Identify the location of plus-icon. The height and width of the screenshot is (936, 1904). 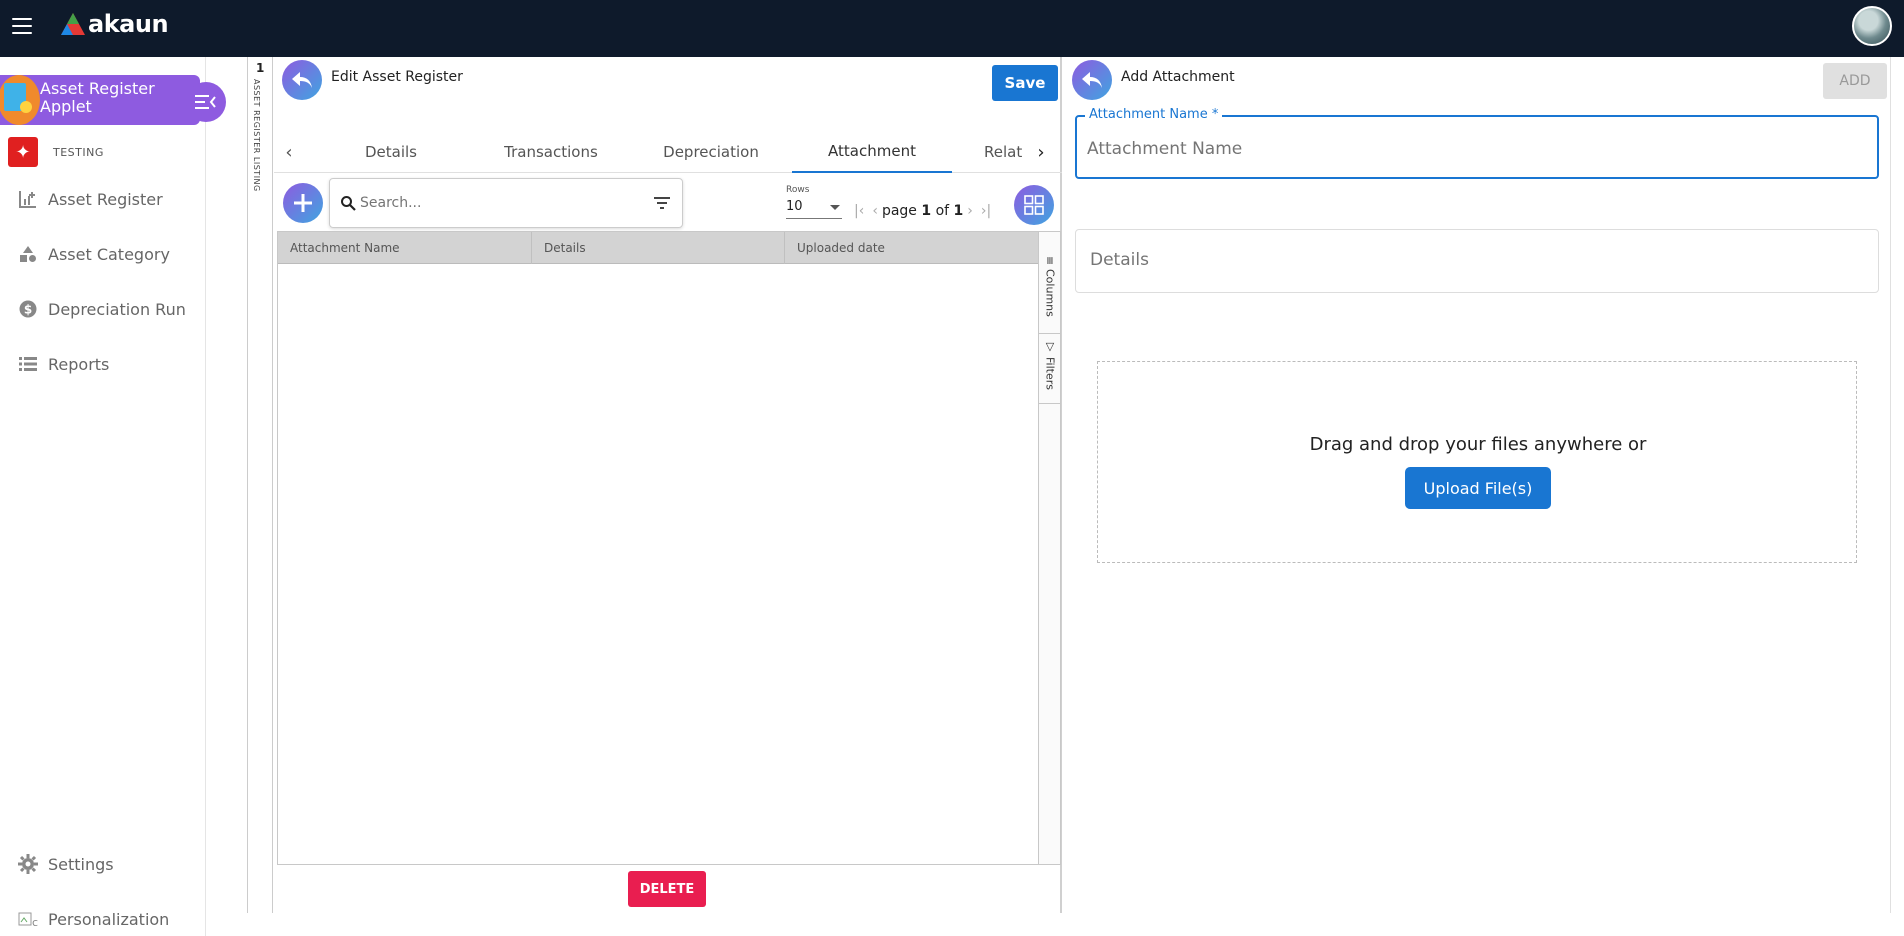
(303, 203).